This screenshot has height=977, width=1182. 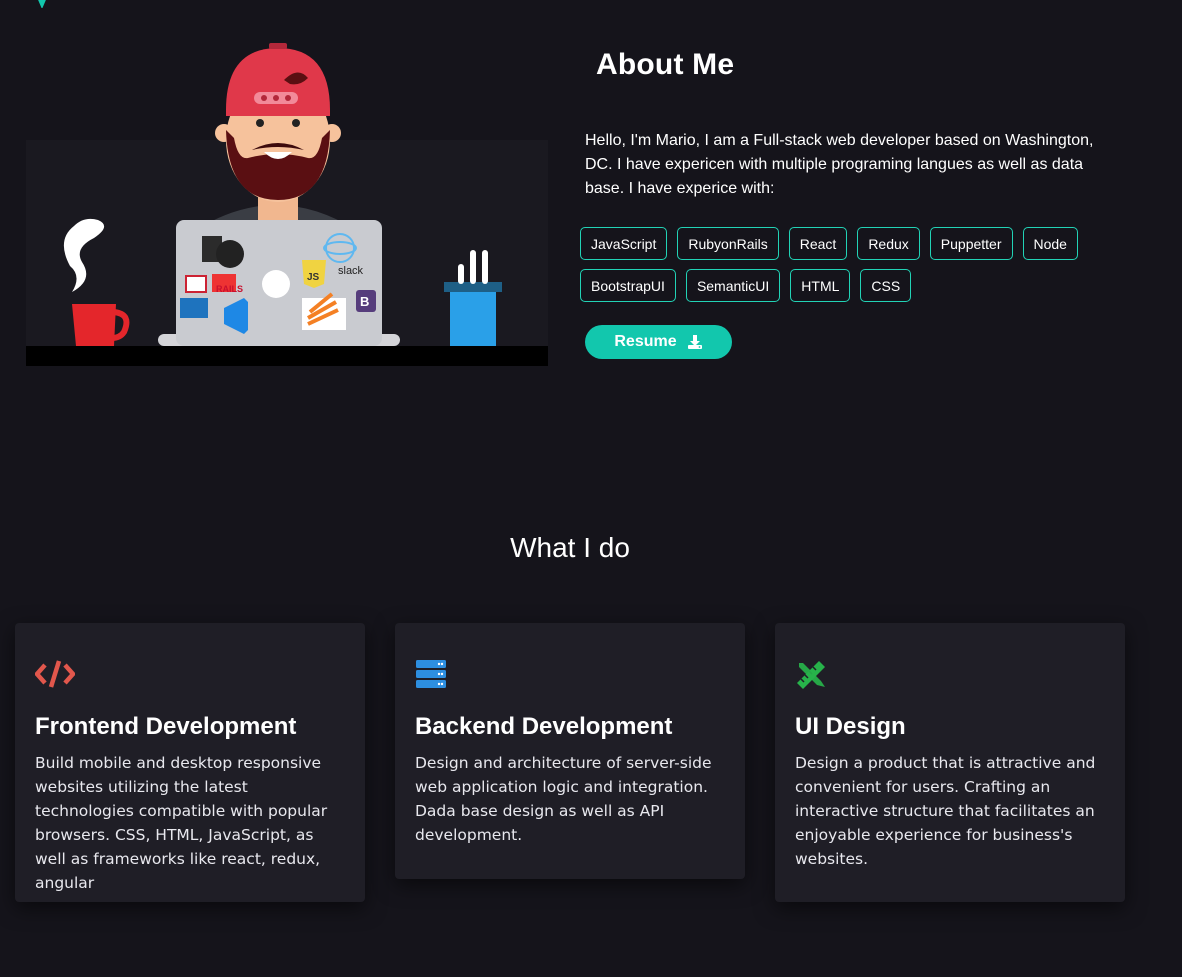 What do you see at coordinates (628, 285) in the screenshot?
I see `skill-tag: BootstrapUI` at bounding box center [628, 285].